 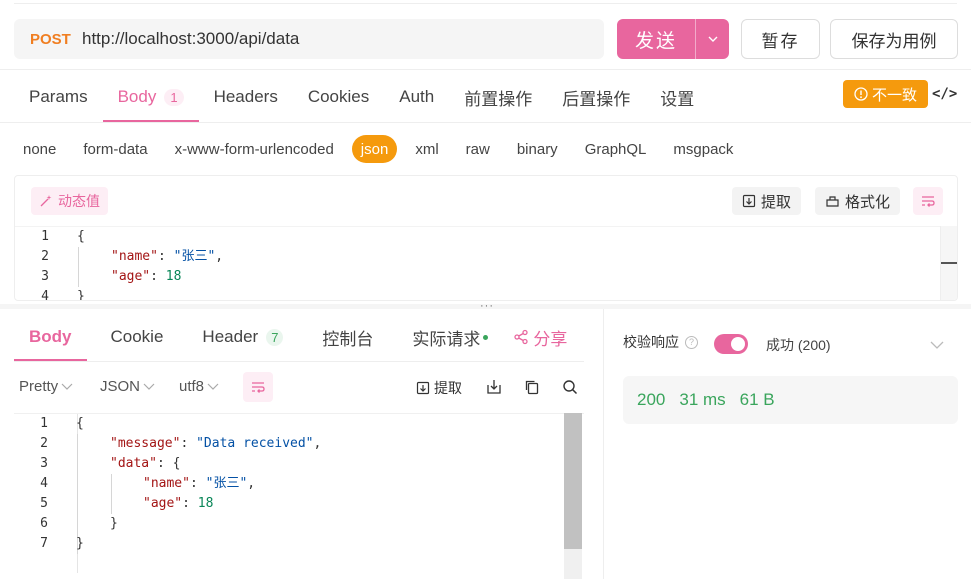 I want to click on encoding-select: utf8, so click(x=199, y=386).